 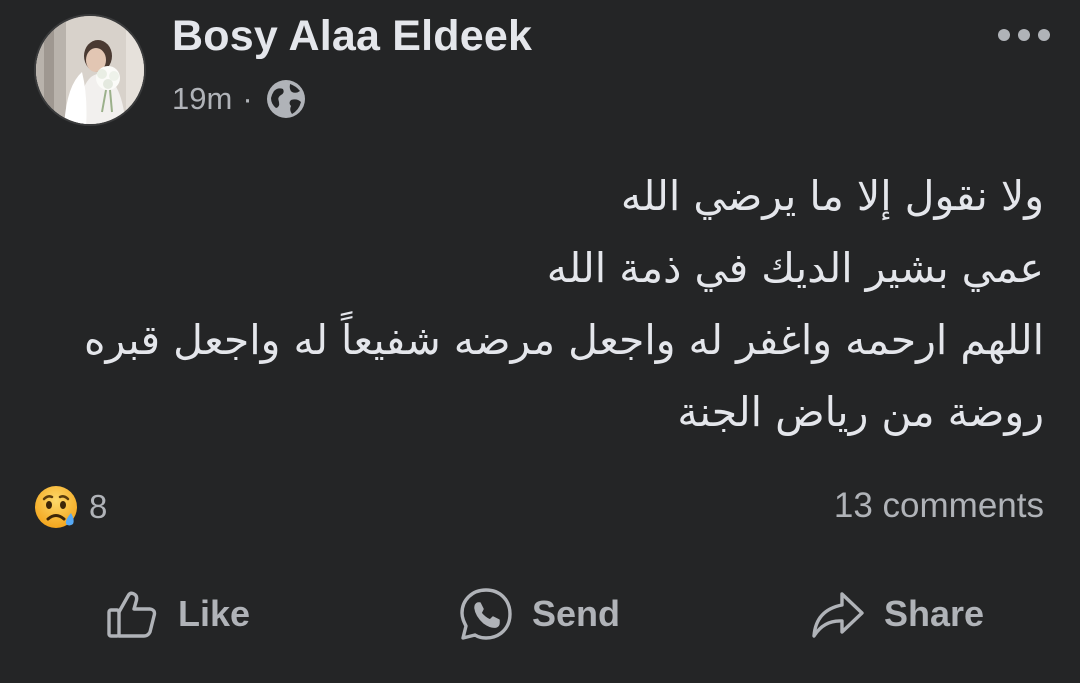 I want to click on profile-photo, so click(x=90, y=70).